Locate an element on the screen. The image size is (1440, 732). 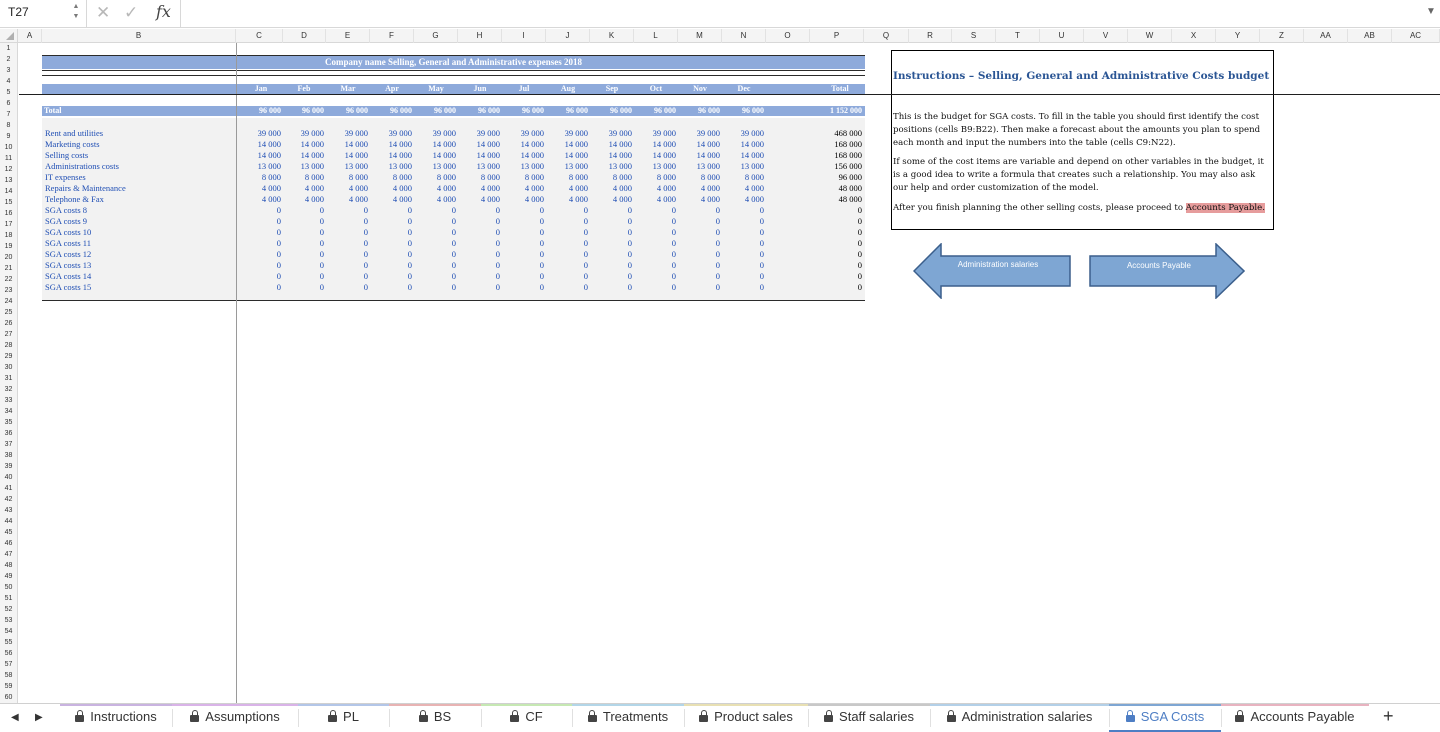
row-header: 20 is located at coordinates (8, 257).